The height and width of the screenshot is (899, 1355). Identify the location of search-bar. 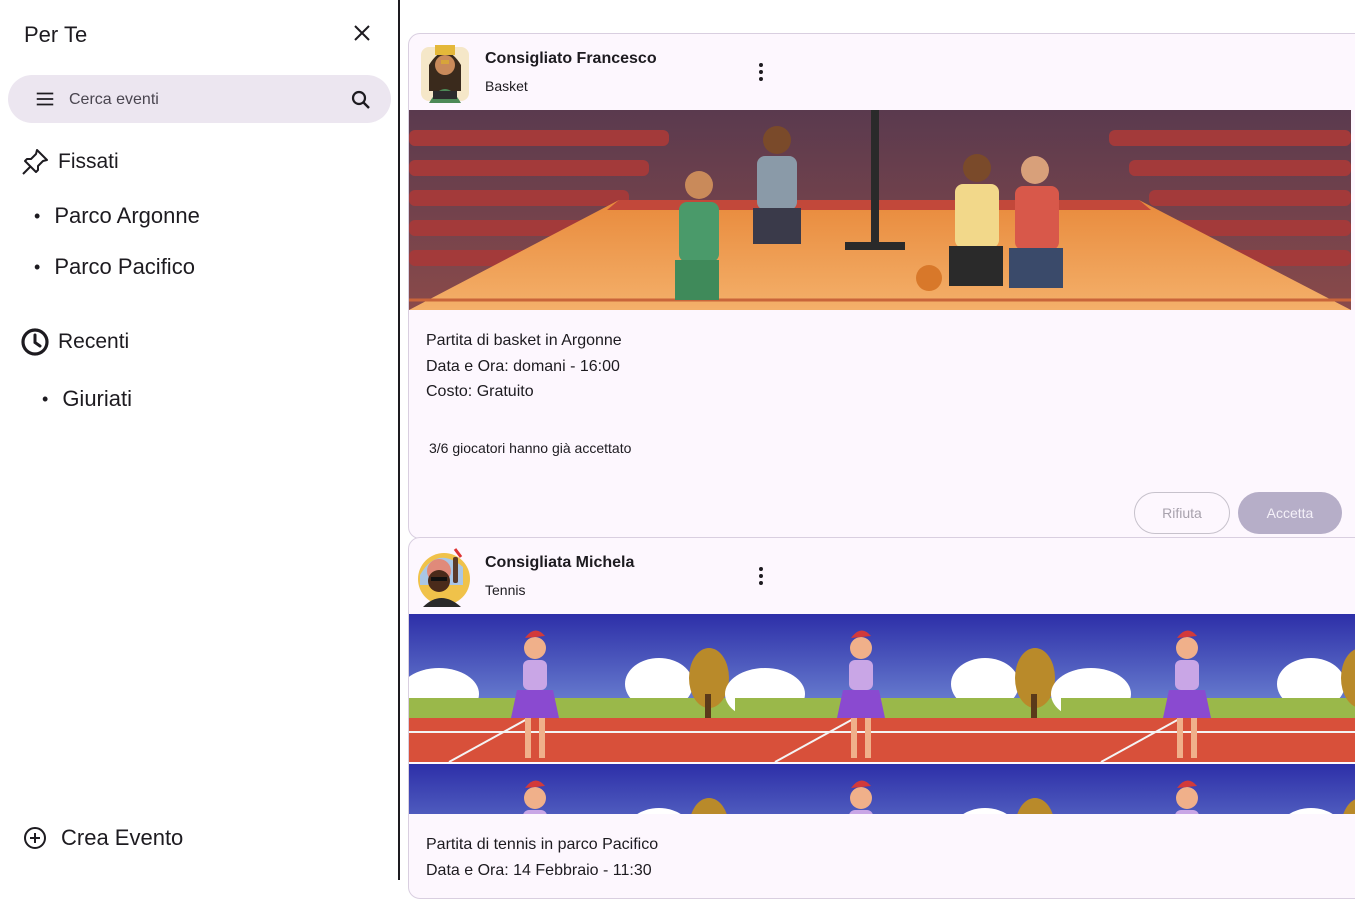
(199, 99).